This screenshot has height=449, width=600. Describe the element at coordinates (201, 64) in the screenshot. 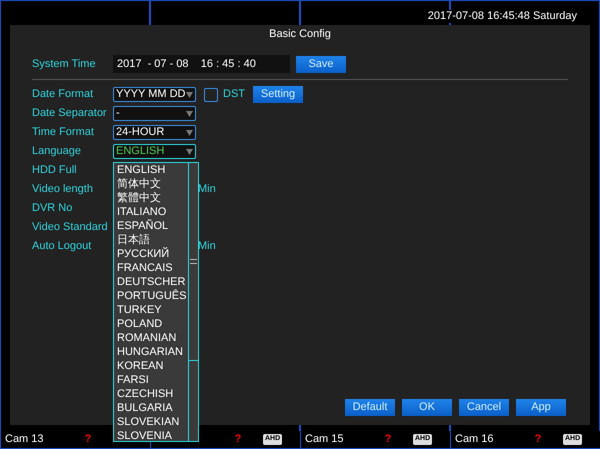

I see `time-field: 2017 - 07 - 08 16 : 45 : 40` at that location.